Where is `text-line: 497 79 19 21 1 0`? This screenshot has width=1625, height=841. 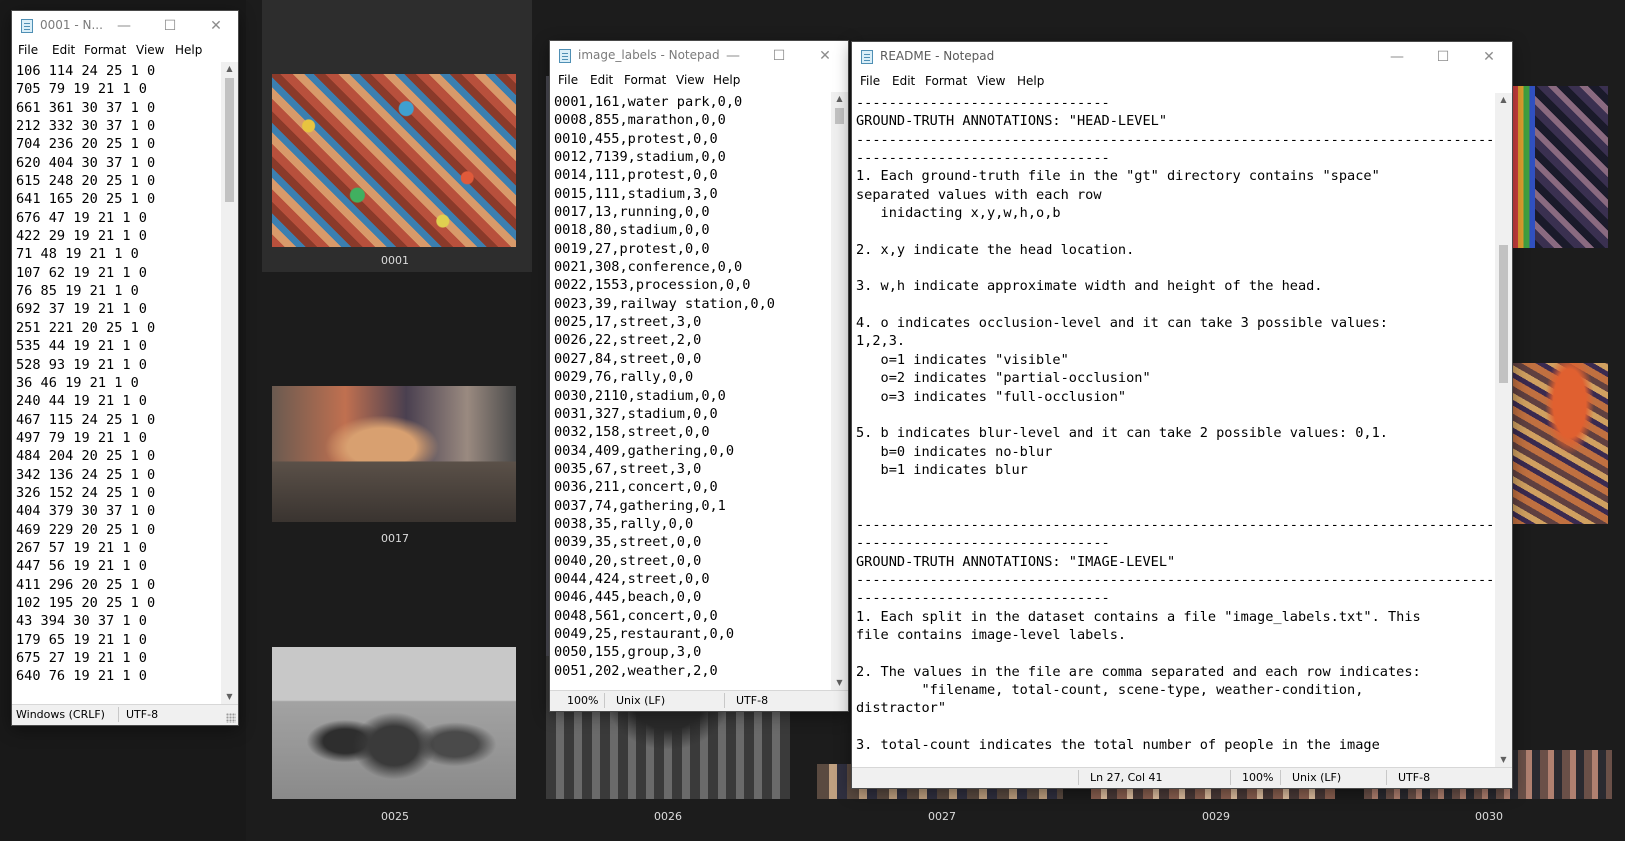
text-line: 497 79 19 21 1 0 is located at coordinates (81, 437).